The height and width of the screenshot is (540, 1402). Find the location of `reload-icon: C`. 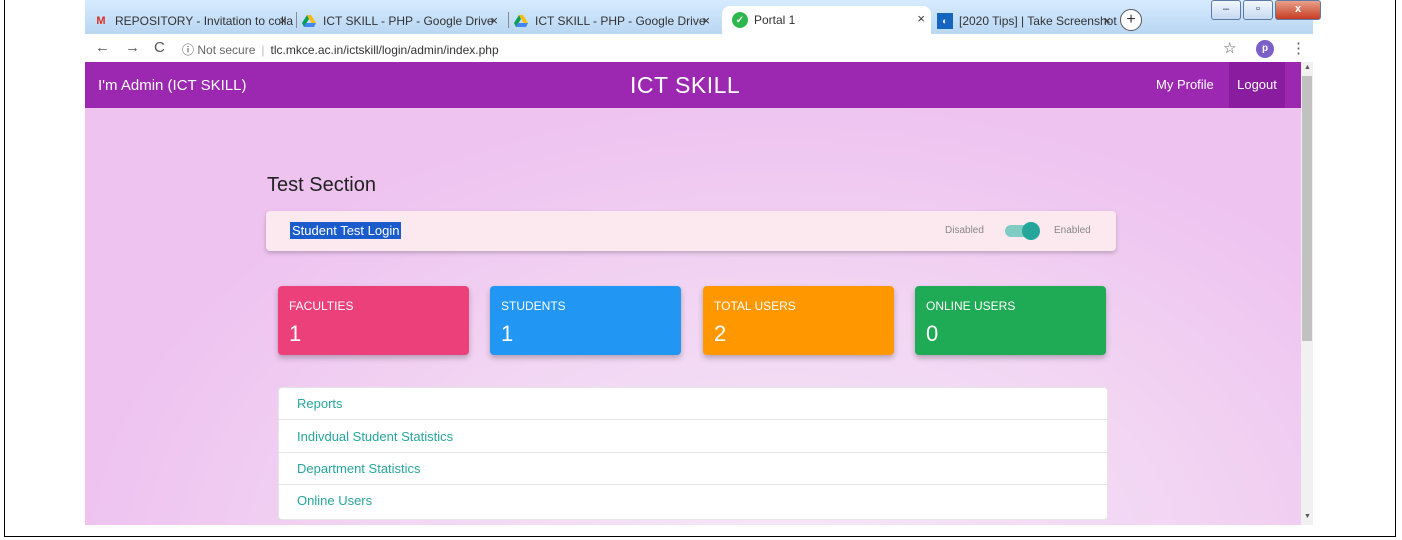

reload-icon: C is located at coordinates (159, 47).